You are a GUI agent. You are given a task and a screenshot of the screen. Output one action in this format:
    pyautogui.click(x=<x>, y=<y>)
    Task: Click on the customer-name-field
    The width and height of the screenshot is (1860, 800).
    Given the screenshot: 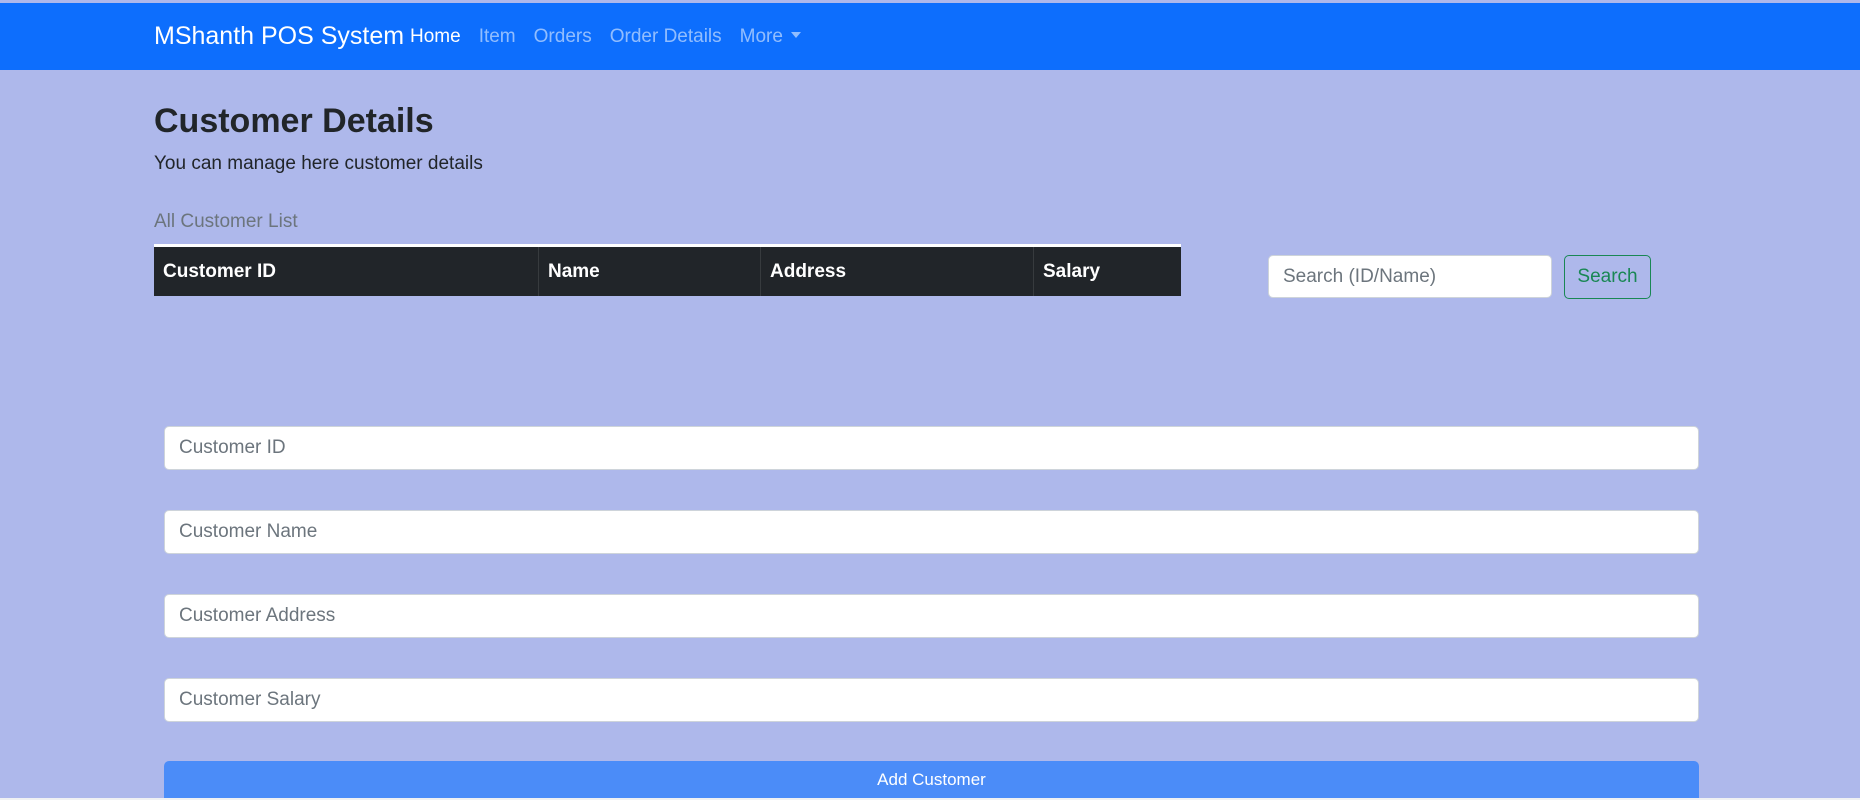 What is the action you would take?
    pyautogui.click(x=931, y=532)
    